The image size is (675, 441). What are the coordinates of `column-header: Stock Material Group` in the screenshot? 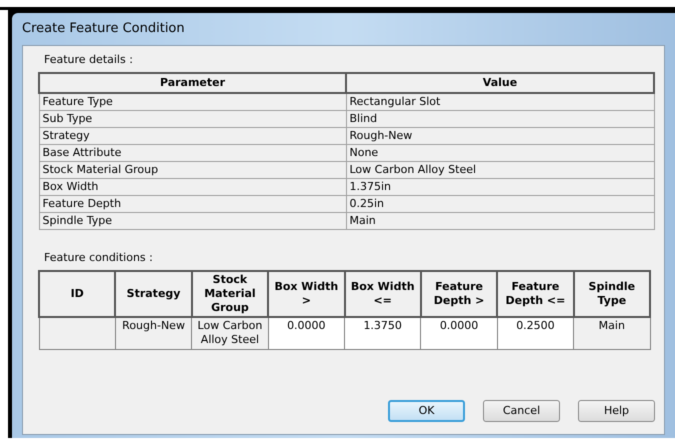 It's located at (230, 294).